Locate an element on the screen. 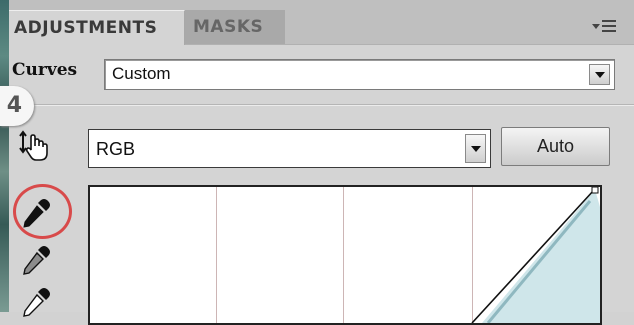  preset-value: Custom is located at coordinates (141, 73).